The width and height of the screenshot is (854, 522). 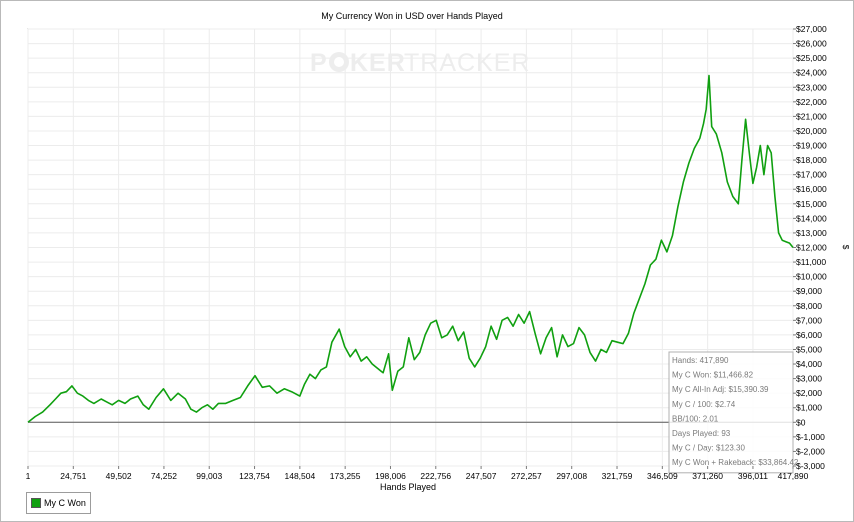 What do you see at coordinates (707, 476) in the screenshot?
I see `x-tick-label: 371,260` at bounding box center [707, 476].